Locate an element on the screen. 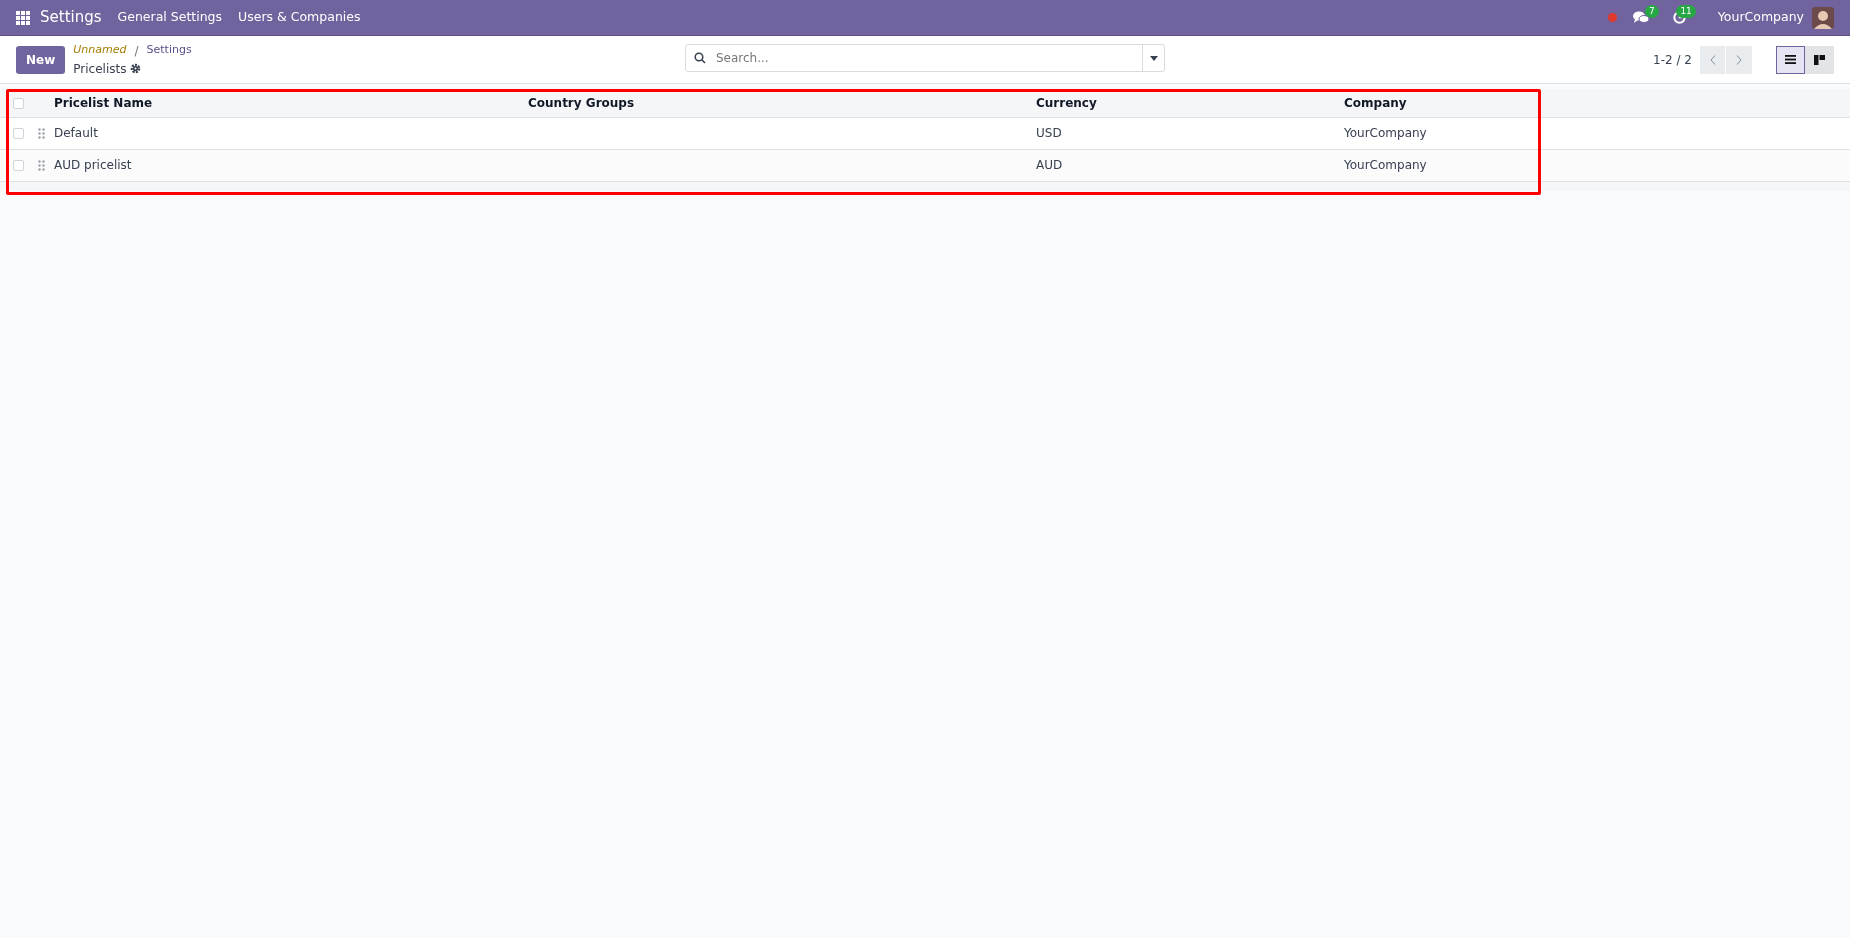 This screenshot has width=1850, height=938. kanban-icon is located at coordinates (1819, 59).